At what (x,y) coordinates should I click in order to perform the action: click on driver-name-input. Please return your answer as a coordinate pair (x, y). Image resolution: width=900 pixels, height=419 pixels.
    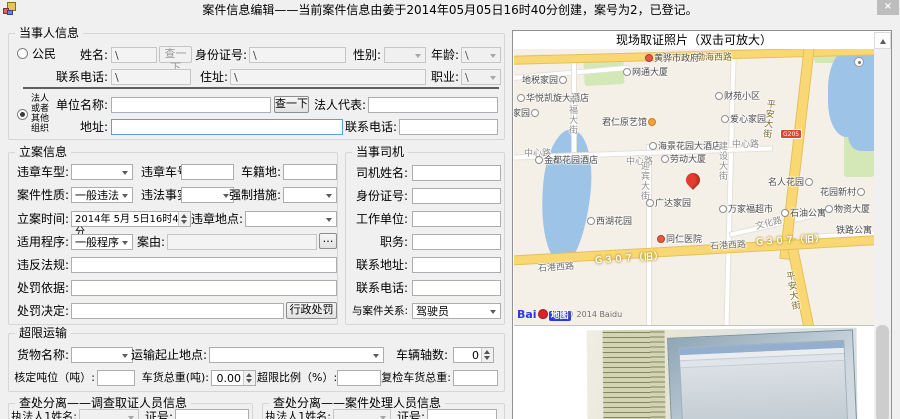
    Looking at the image, I should click on (456, 173).